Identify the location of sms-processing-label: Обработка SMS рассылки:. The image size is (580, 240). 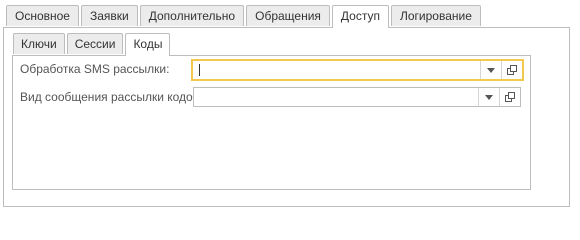
(95, 69).